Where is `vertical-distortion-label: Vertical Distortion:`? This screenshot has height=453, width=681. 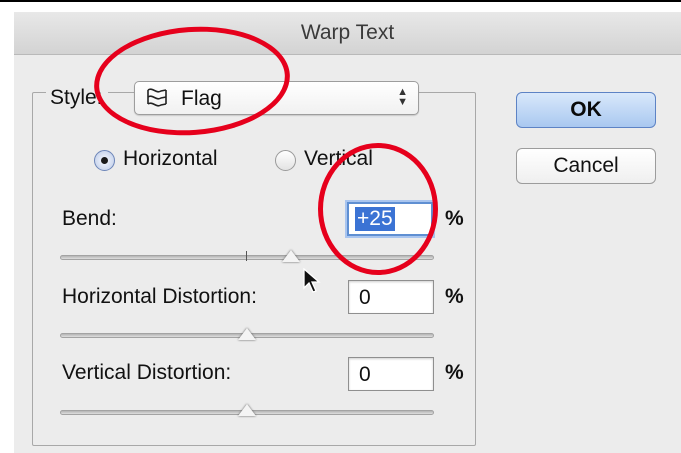 vertical-distortion-label: Vertical Distortion: is located at coordinates (147, 372).